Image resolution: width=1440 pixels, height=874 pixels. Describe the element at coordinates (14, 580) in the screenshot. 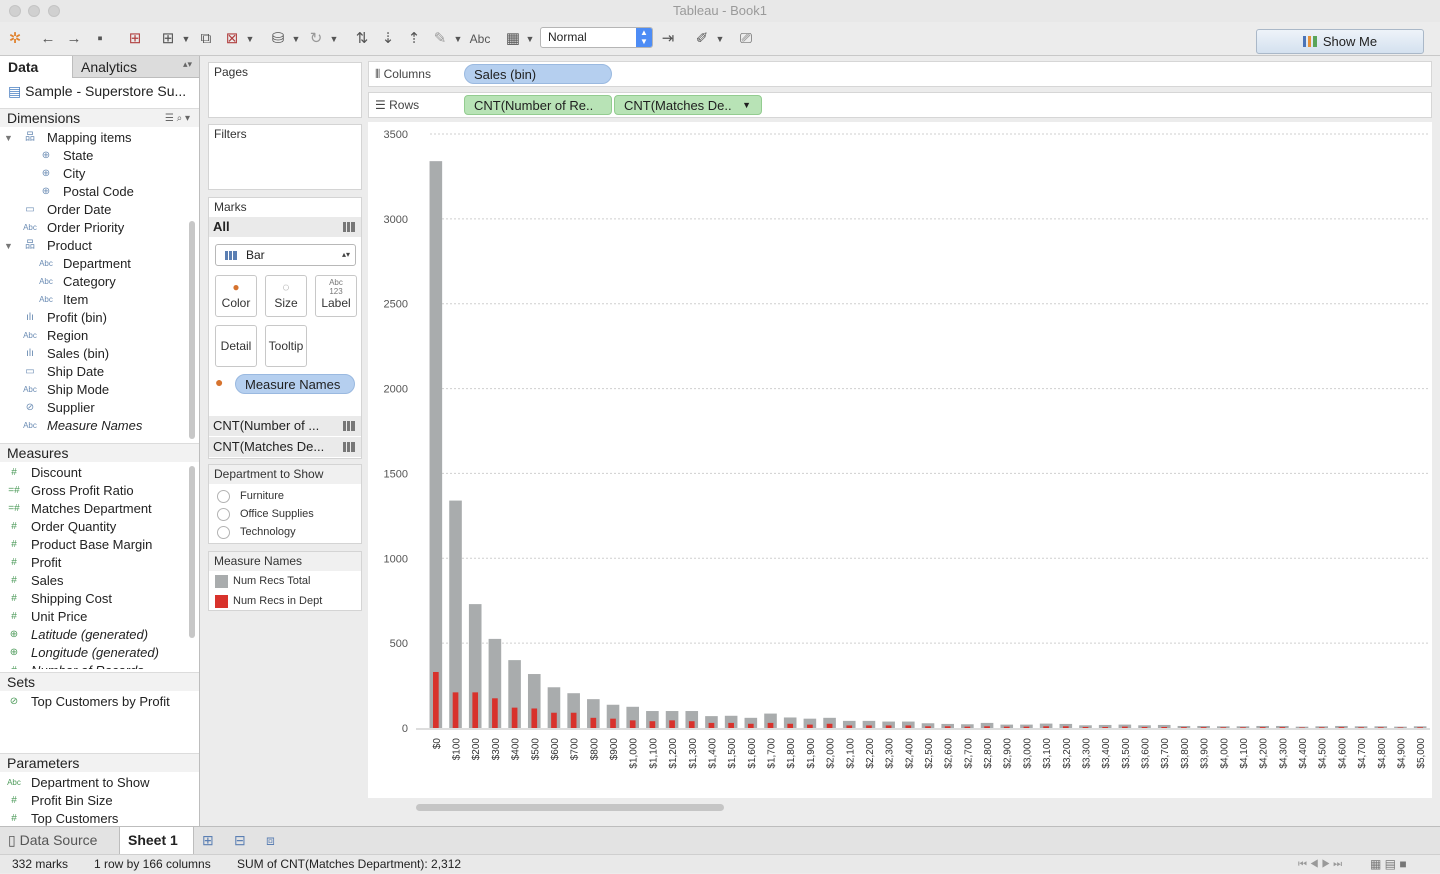

I see `number-icon: #` at that location.